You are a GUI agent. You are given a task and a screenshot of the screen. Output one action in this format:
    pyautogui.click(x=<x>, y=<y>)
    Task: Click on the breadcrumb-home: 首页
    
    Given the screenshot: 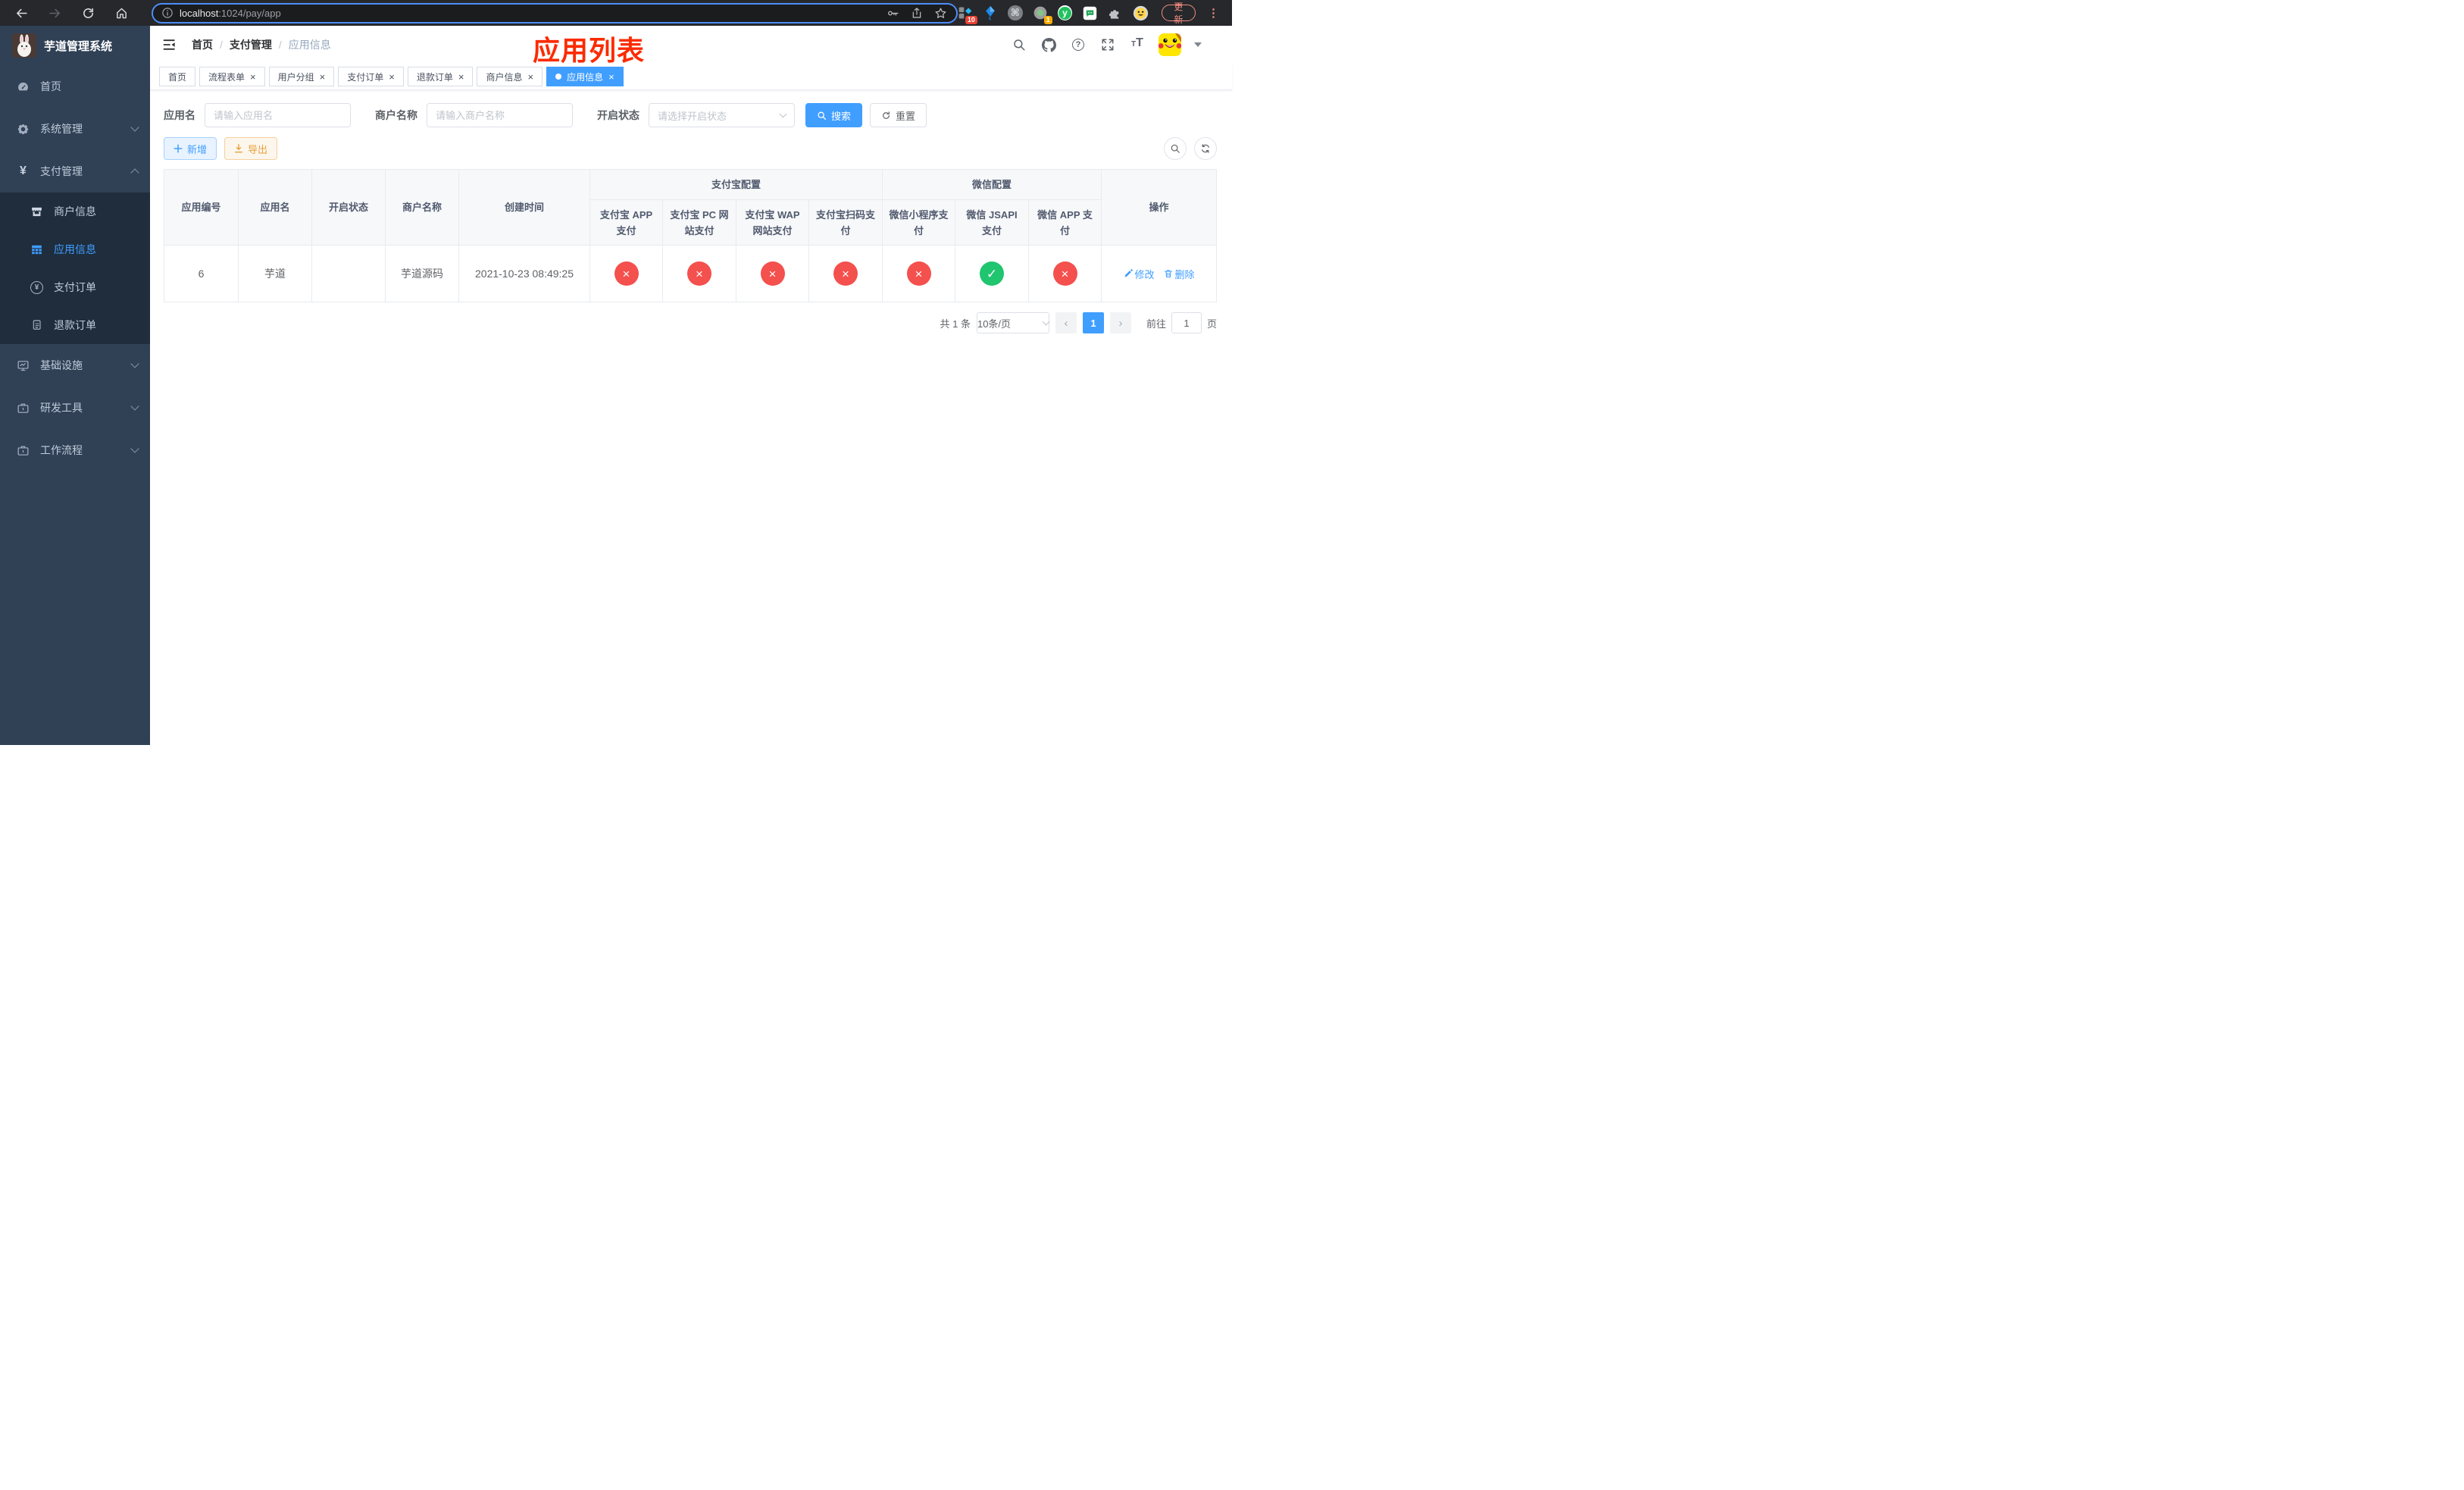 What is the action you would take?
    pyautogui.click(x=202, y=44)
    